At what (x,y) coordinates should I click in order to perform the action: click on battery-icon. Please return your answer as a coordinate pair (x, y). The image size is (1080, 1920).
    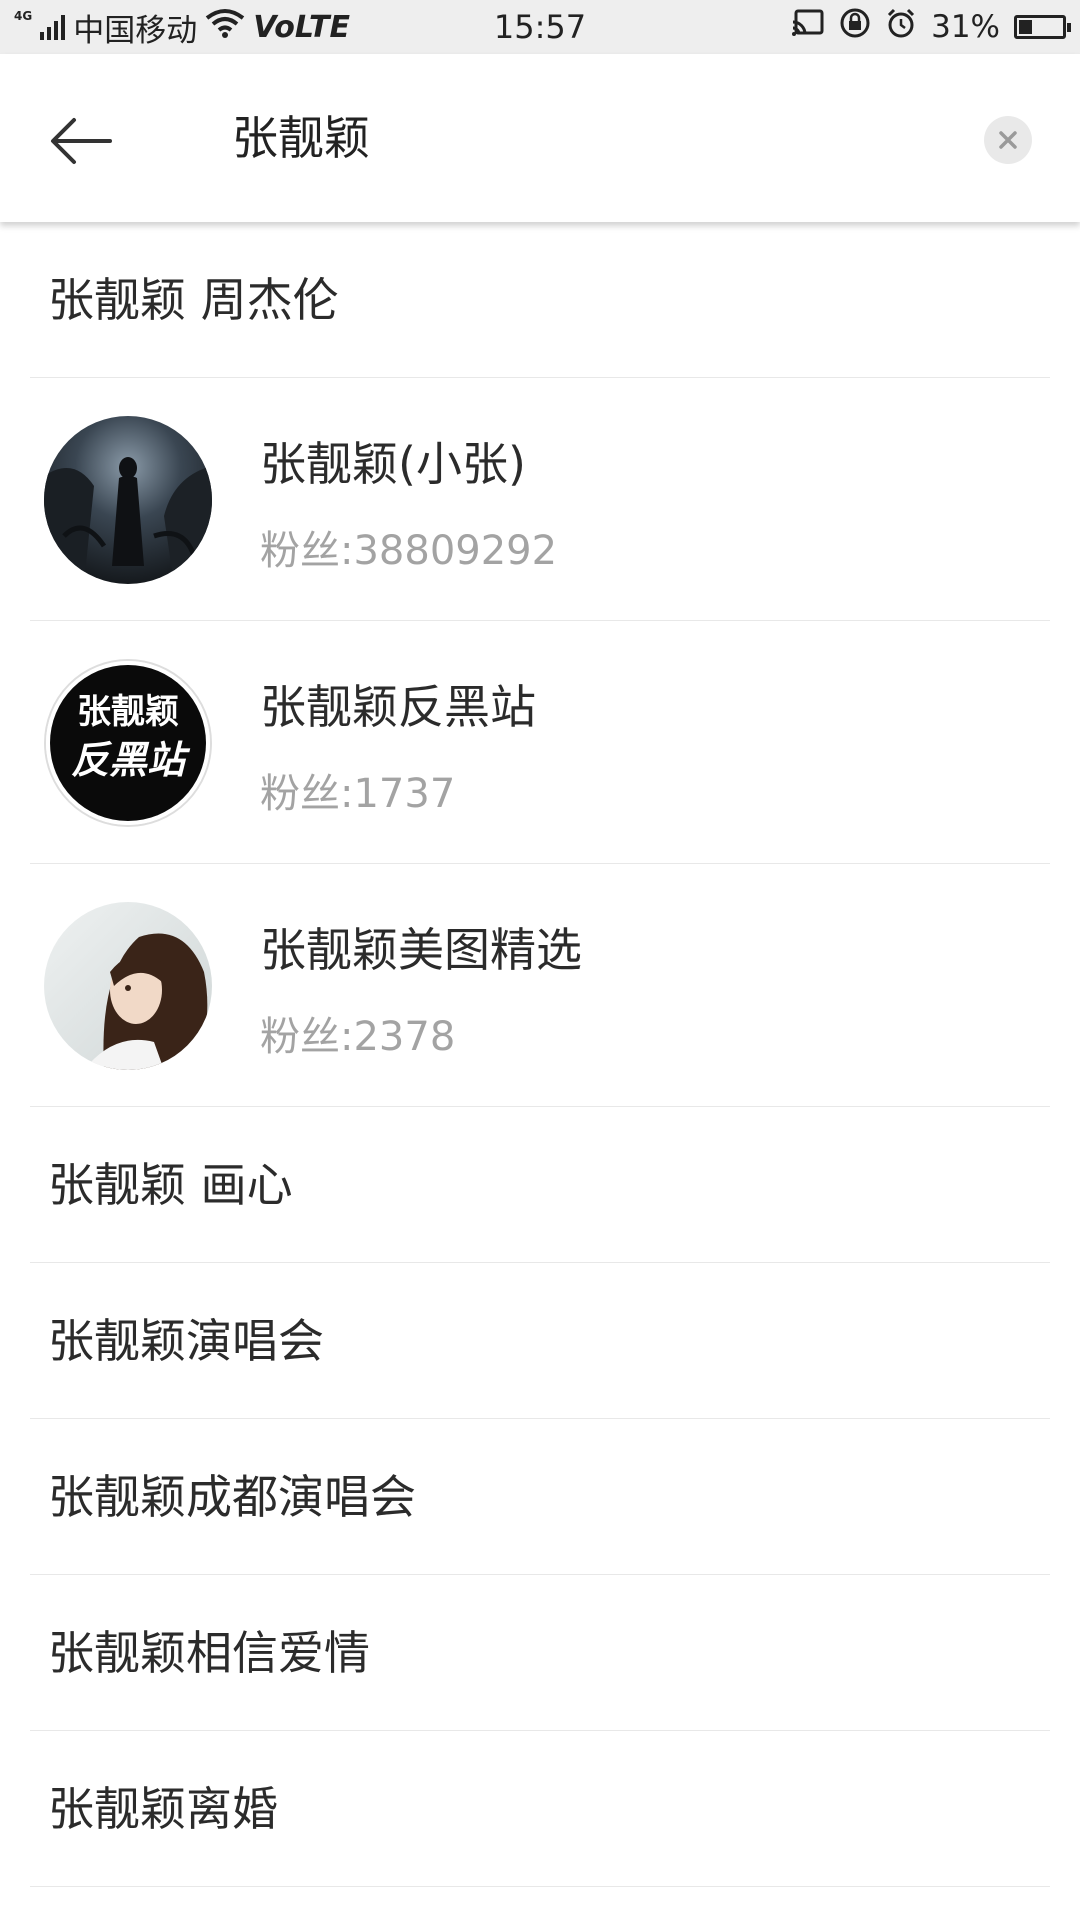
    Looking at the image, I should click on (1042, 27).